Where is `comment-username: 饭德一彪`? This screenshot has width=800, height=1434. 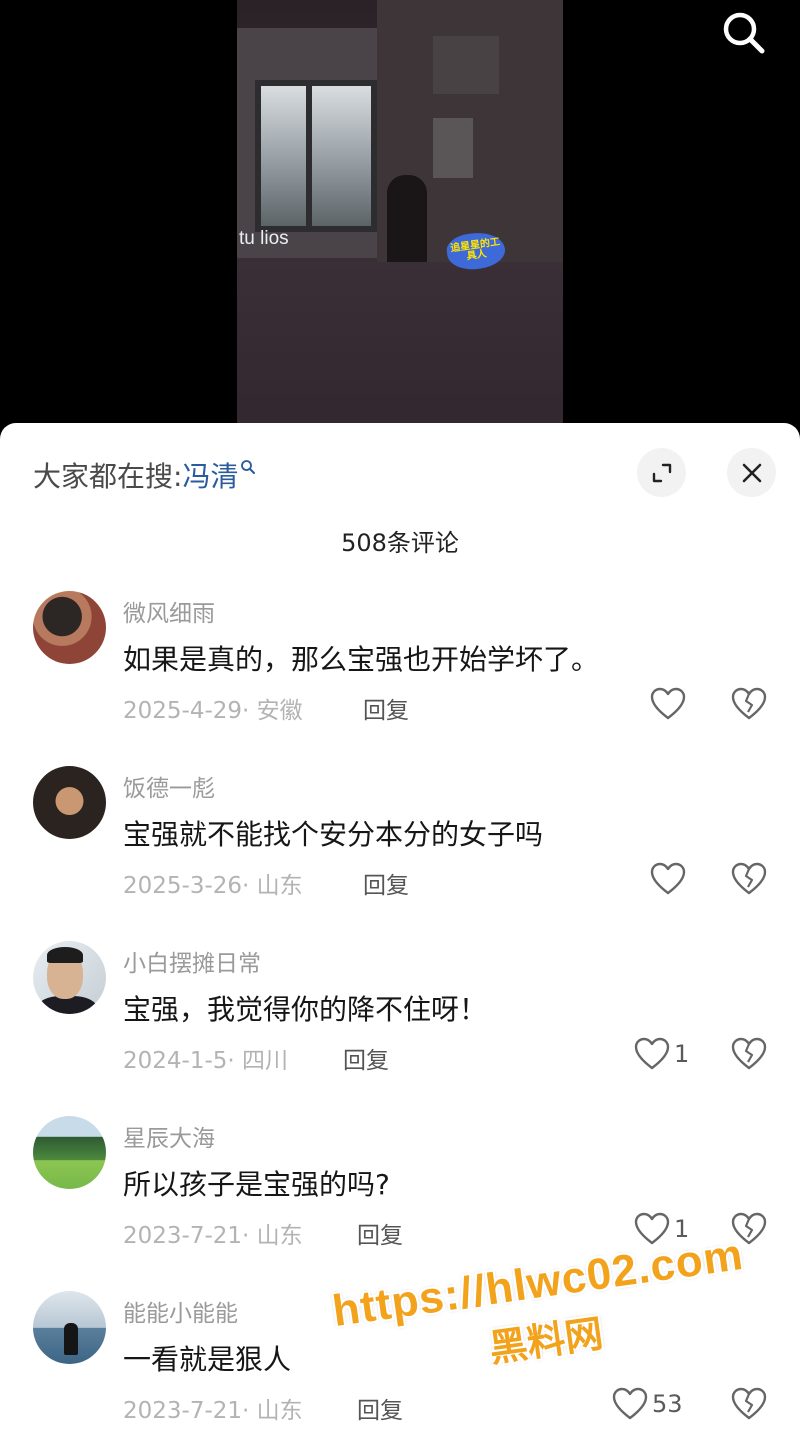
comment-username: 饭德一彪 is located at coordinates (169, 786).